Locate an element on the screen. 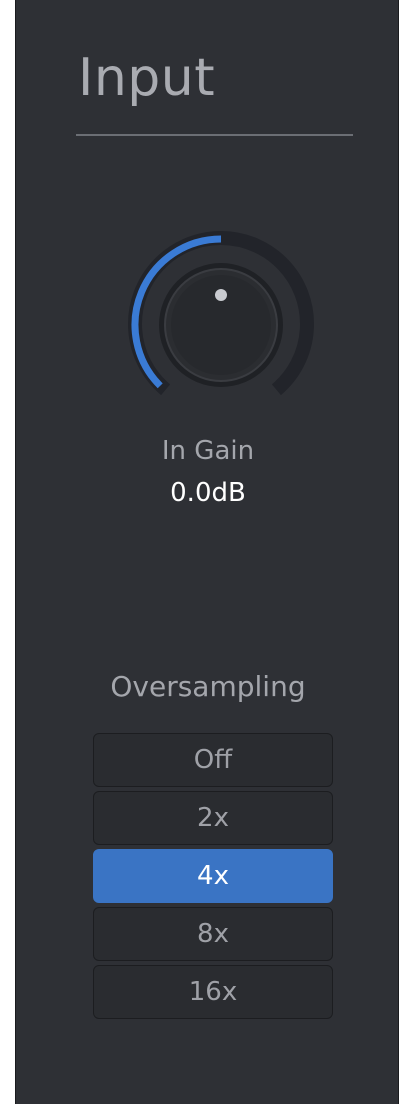 This screenshot has width=413, height=1104. oversampling-label: Oversampling is located at coordinates (208, 686).